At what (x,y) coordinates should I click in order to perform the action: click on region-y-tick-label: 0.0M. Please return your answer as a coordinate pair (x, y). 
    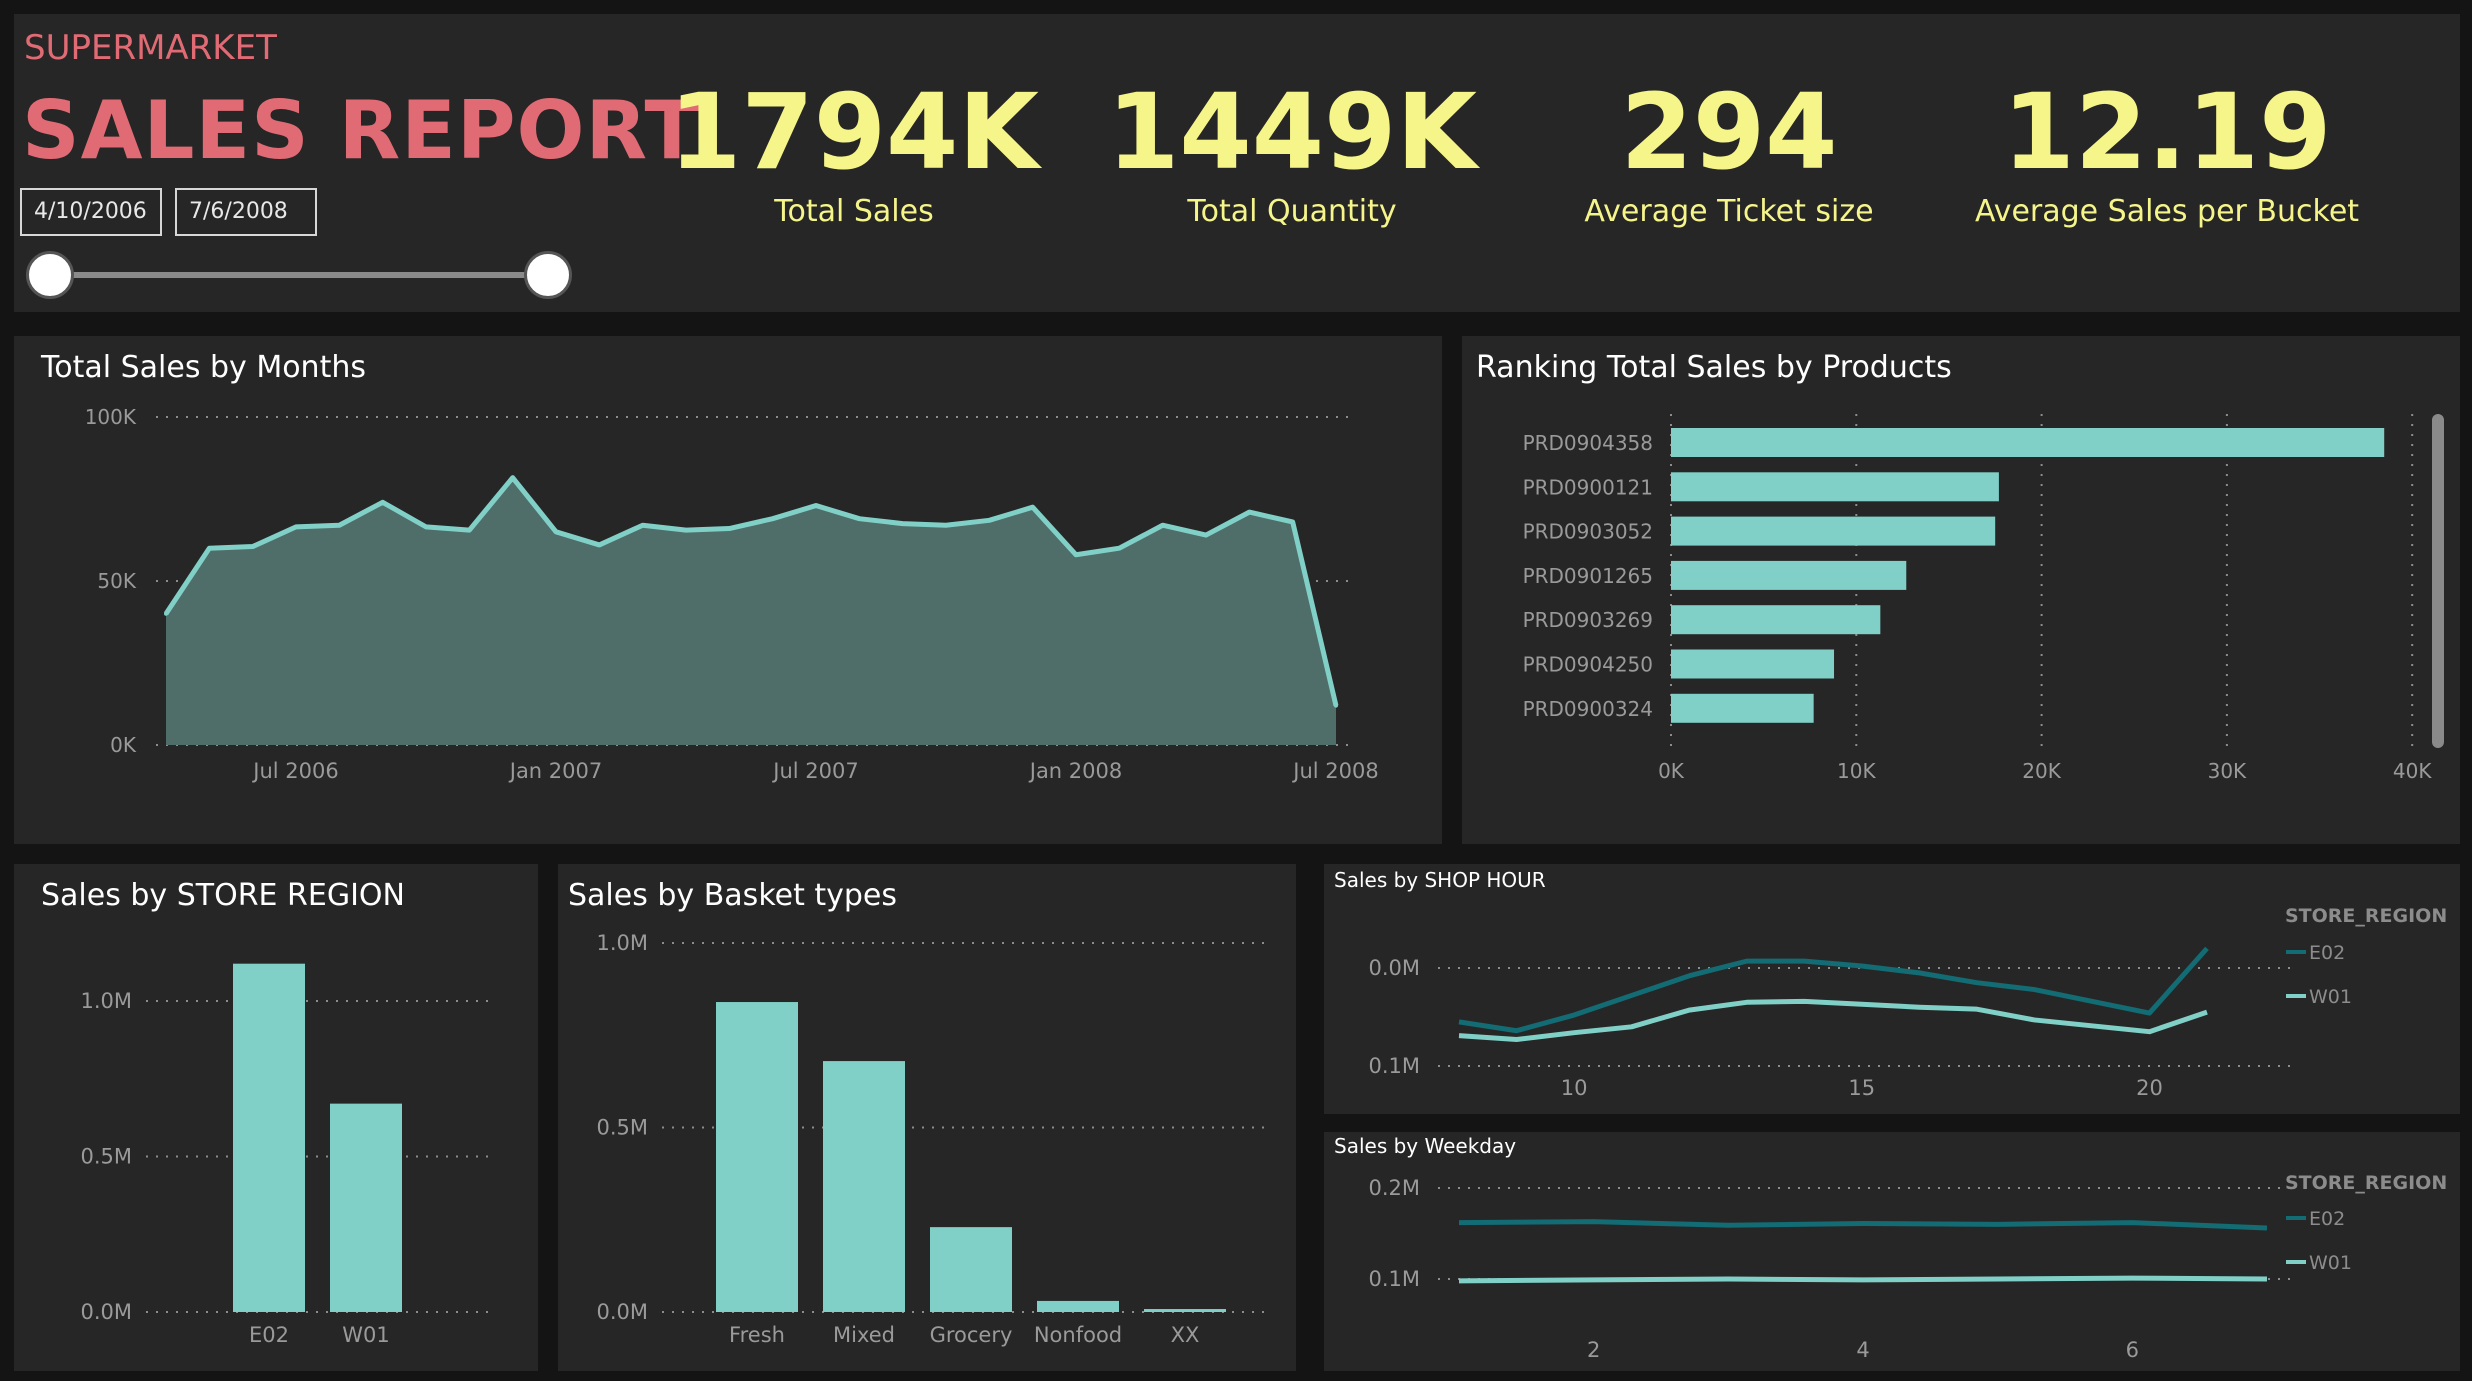
    Looking at the image, I should click on (106, 1312).